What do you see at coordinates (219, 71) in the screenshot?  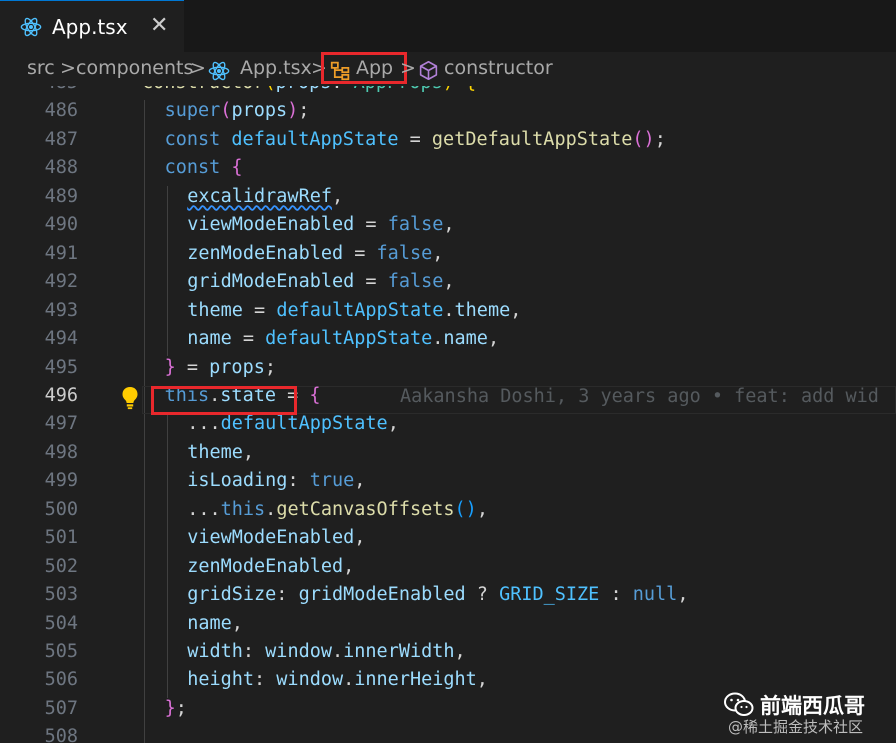 I see `react-icon` at bounding box center [219, 71].